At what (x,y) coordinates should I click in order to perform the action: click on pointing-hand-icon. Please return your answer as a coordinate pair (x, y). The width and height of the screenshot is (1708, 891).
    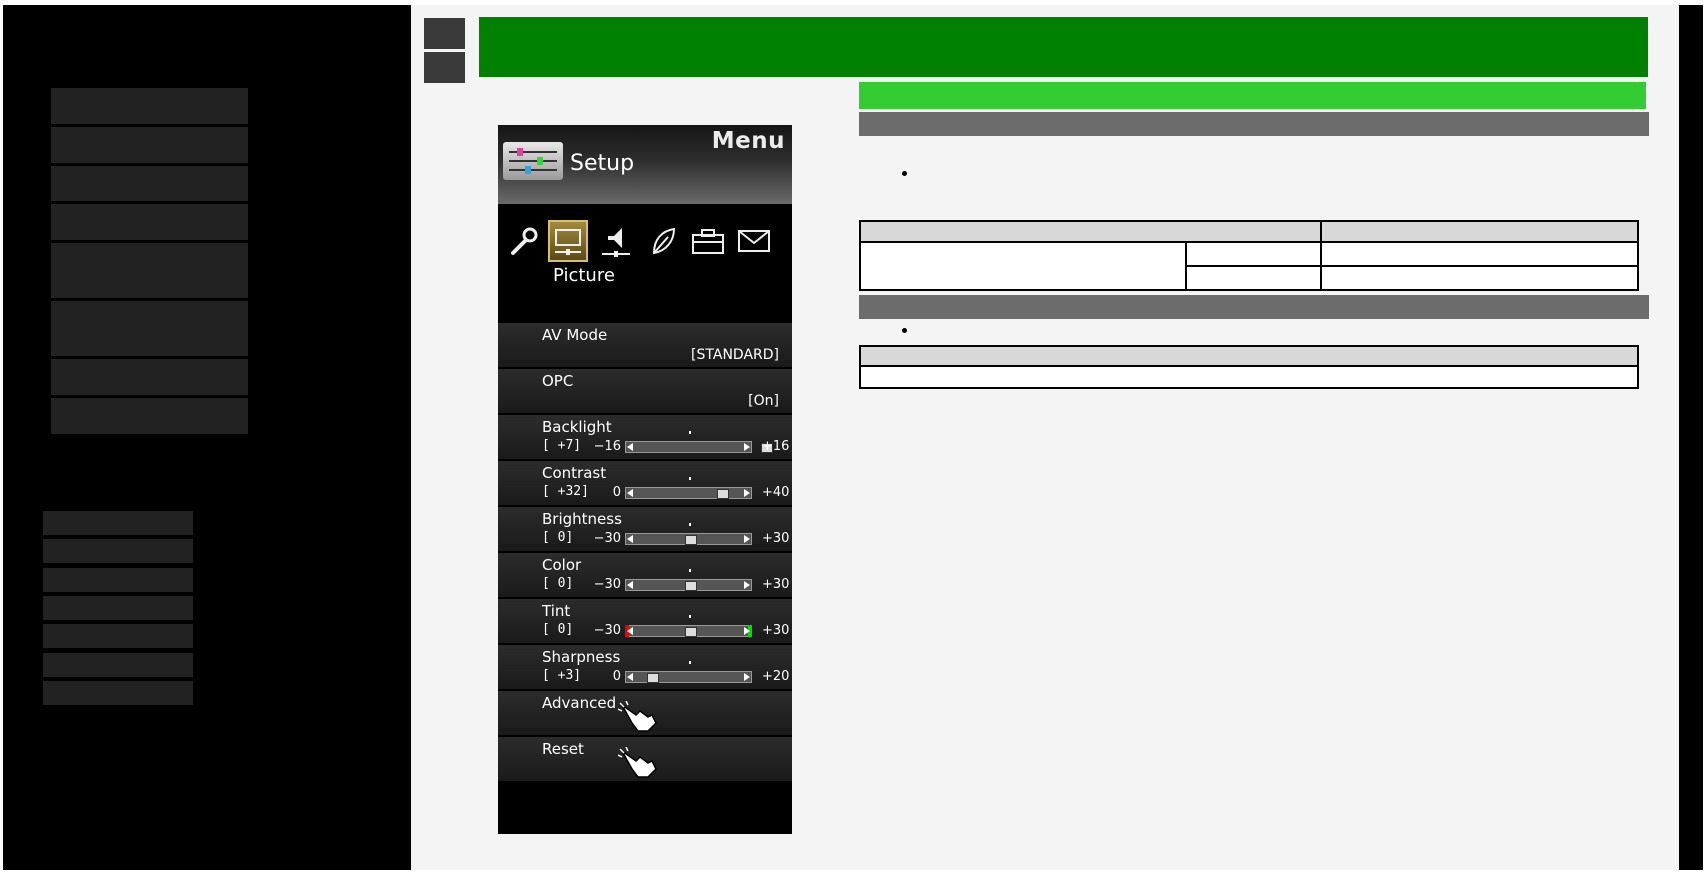
    Looking at the image, I should click on (637, 766).